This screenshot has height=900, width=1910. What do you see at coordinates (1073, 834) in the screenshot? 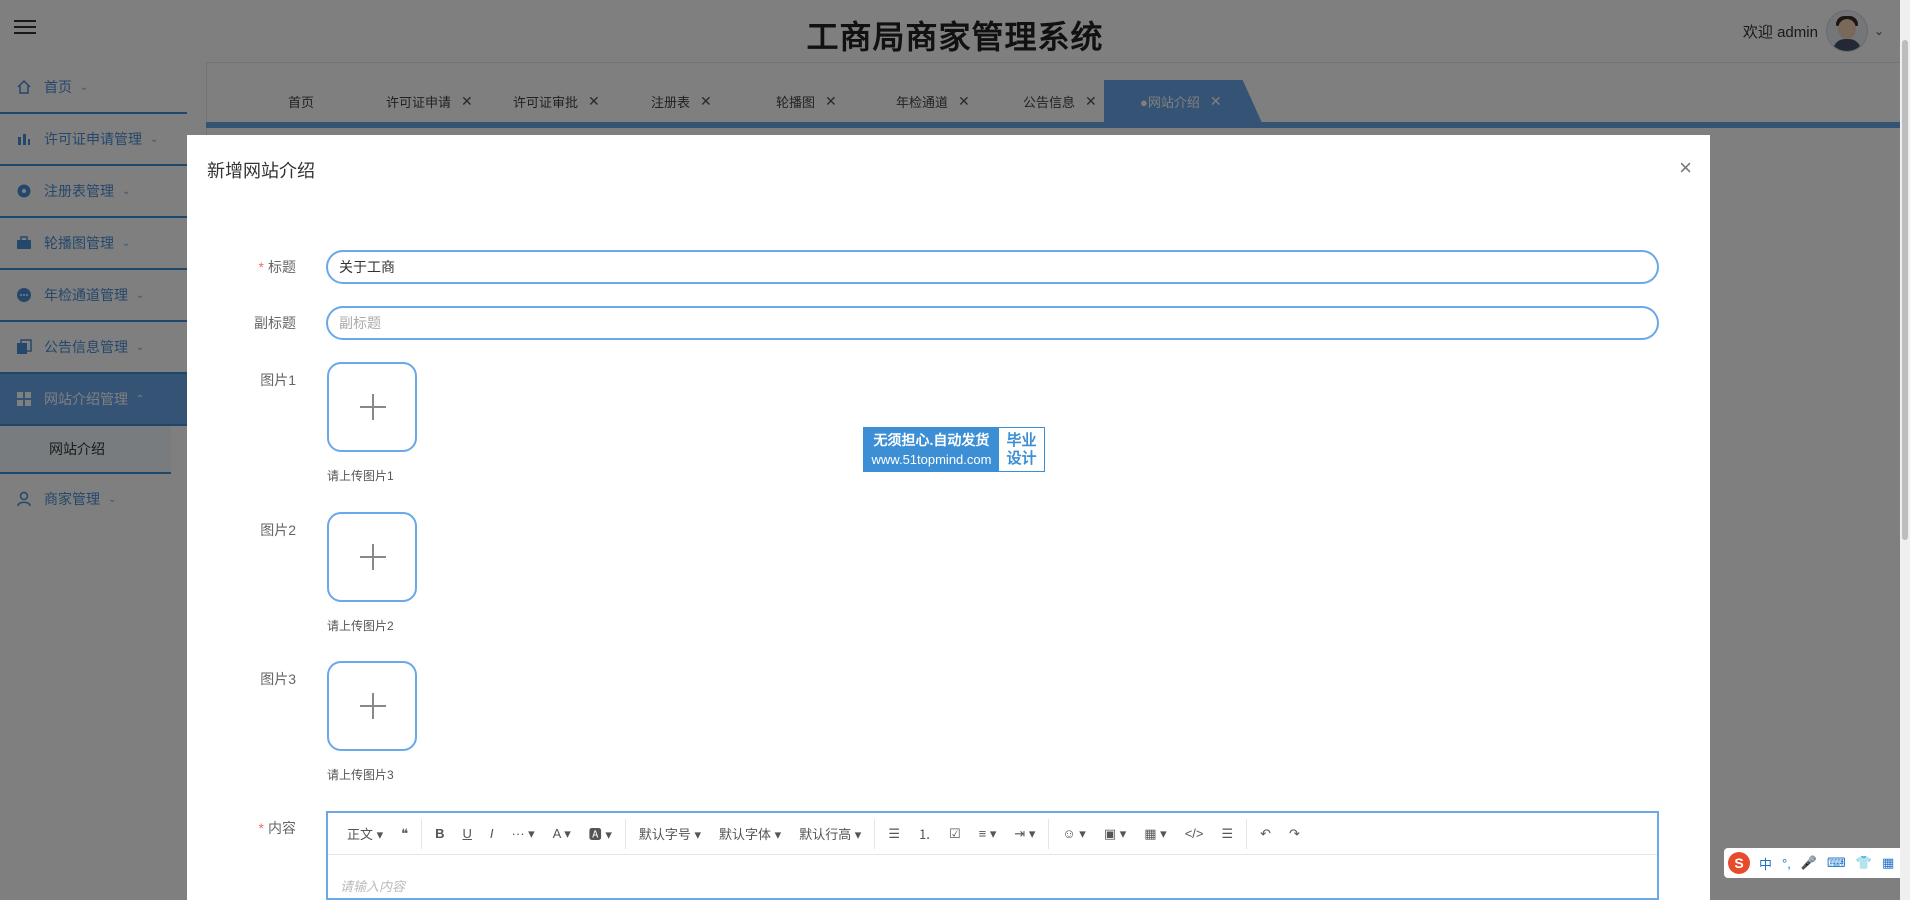
I see `emoji-icon: ☺ ▾` at bounding box center [1073, 834].